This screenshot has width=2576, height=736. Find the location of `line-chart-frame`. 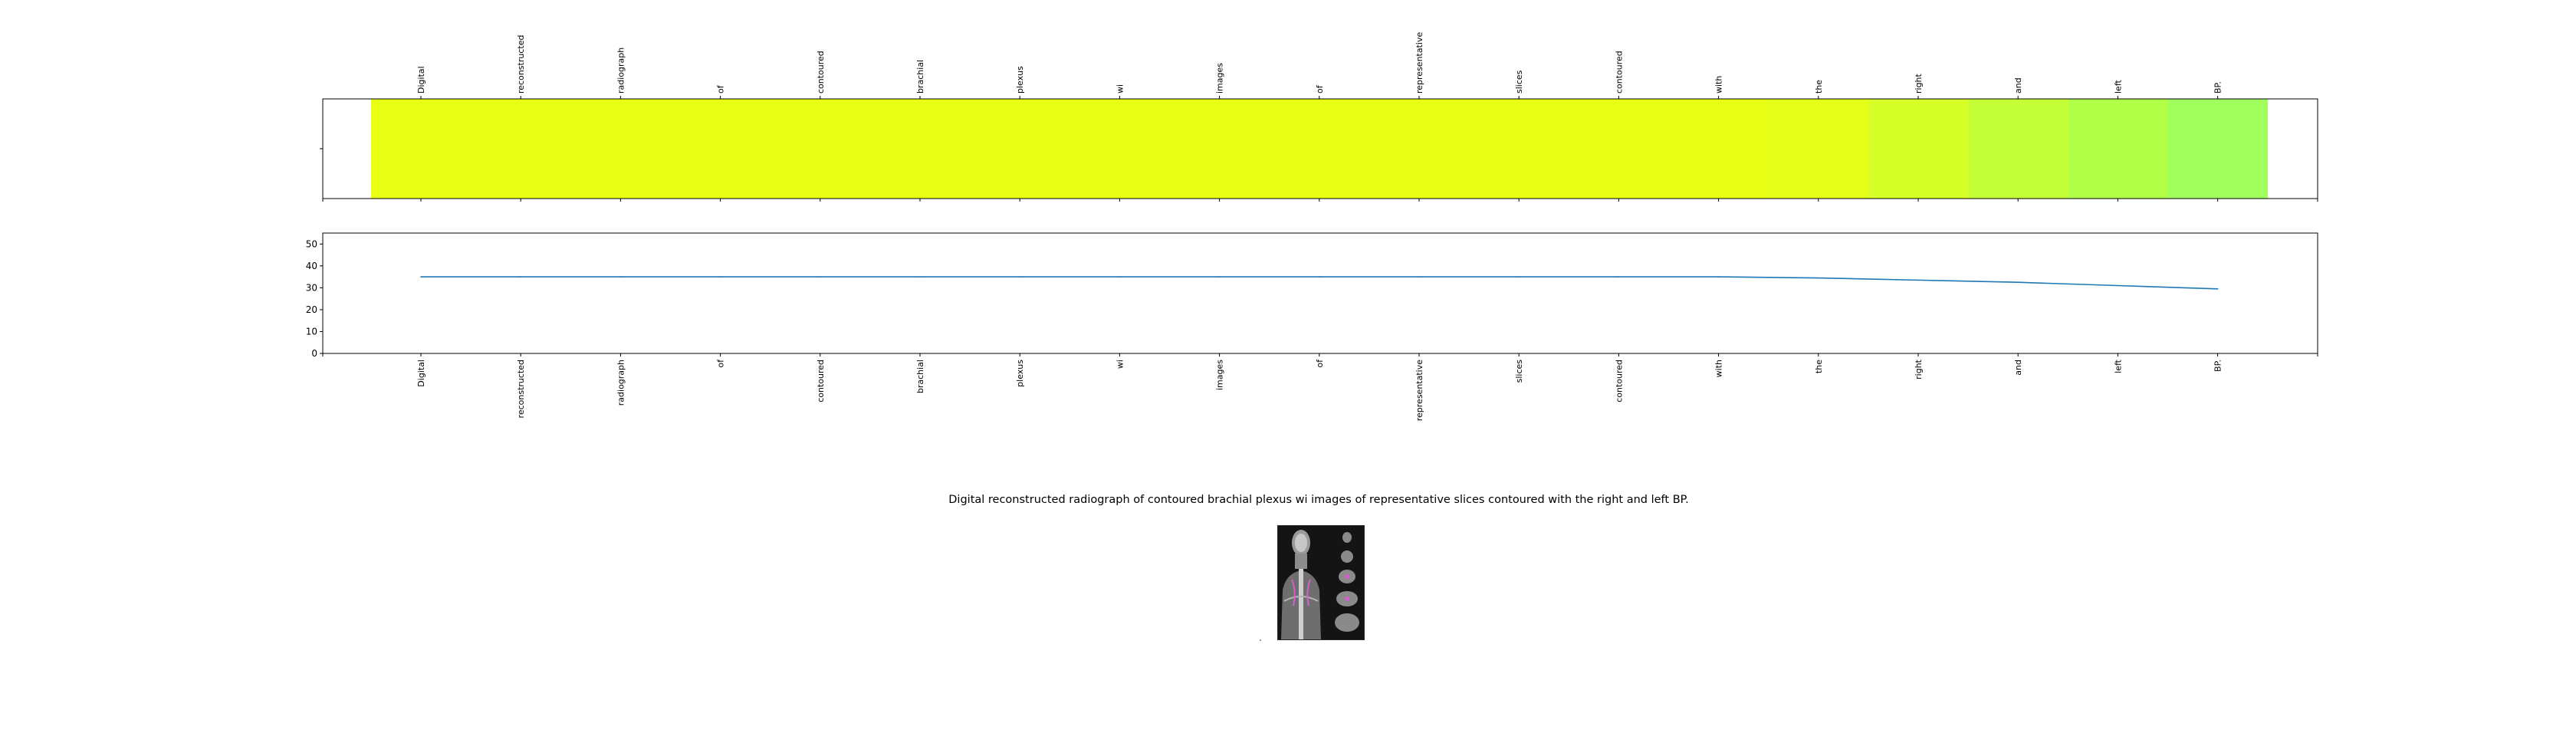

line-chart-frame is located at coordinates (1320, 293).